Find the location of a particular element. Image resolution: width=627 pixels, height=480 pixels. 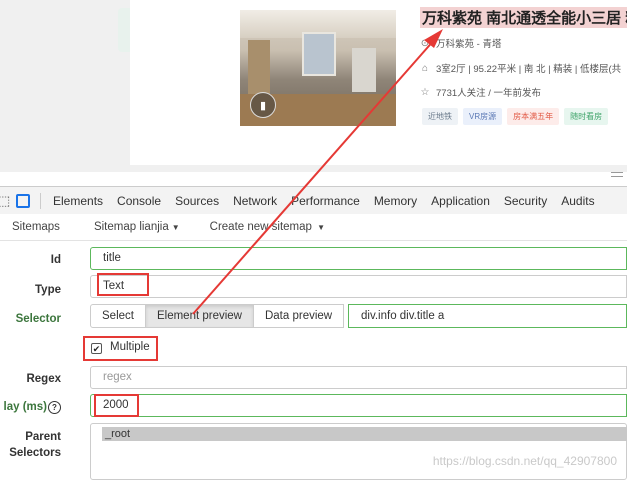

location-row: ⊙ 万科紫苑 - 青塔 is located at coordinates (461, 43).